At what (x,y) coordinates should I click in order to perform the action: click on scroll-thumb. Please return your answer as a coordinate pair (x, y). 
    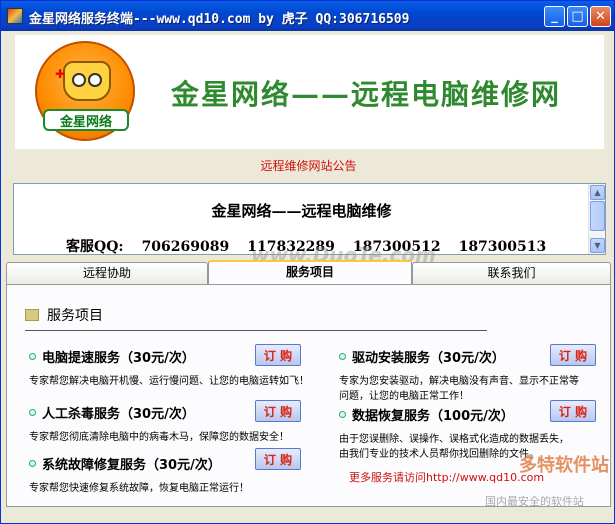
    Looking at the image, I should click on (597, 216).